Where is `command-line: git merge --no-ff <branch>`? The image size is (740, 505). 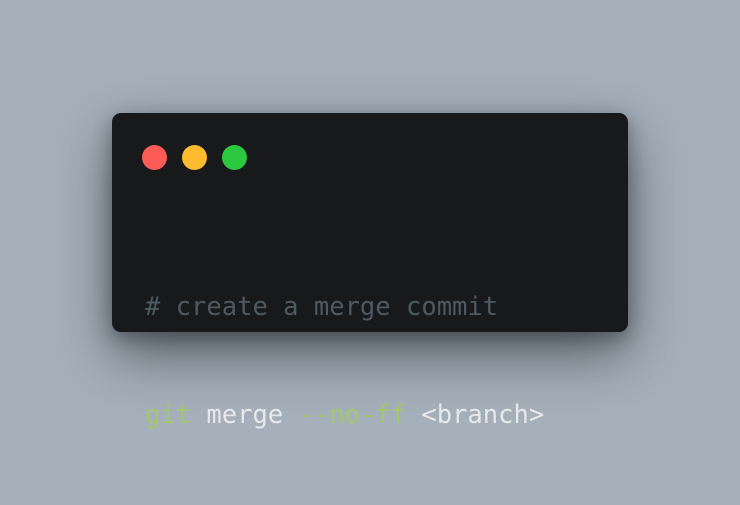 command-line: git merge --no-ff <branch> is located at coordinates (344, 415).